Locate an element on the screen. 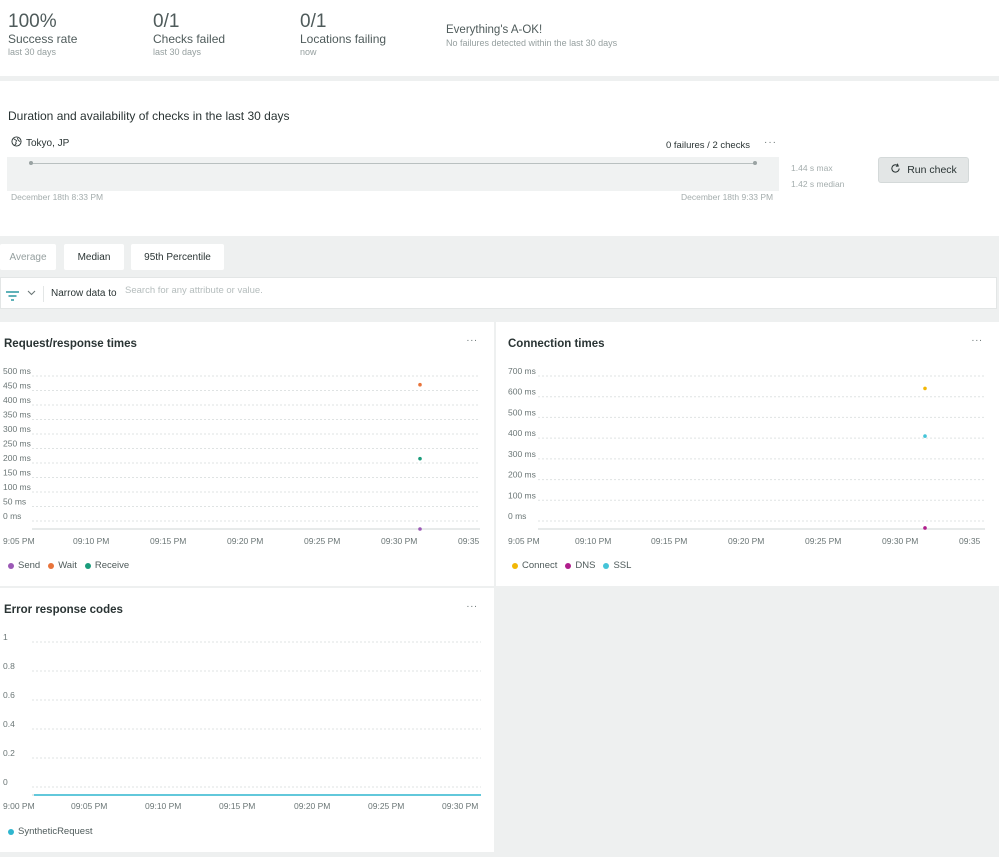 This screenshot has height=857, width=999. legend-item-connect: Connect is located at coordinates (534, 565).